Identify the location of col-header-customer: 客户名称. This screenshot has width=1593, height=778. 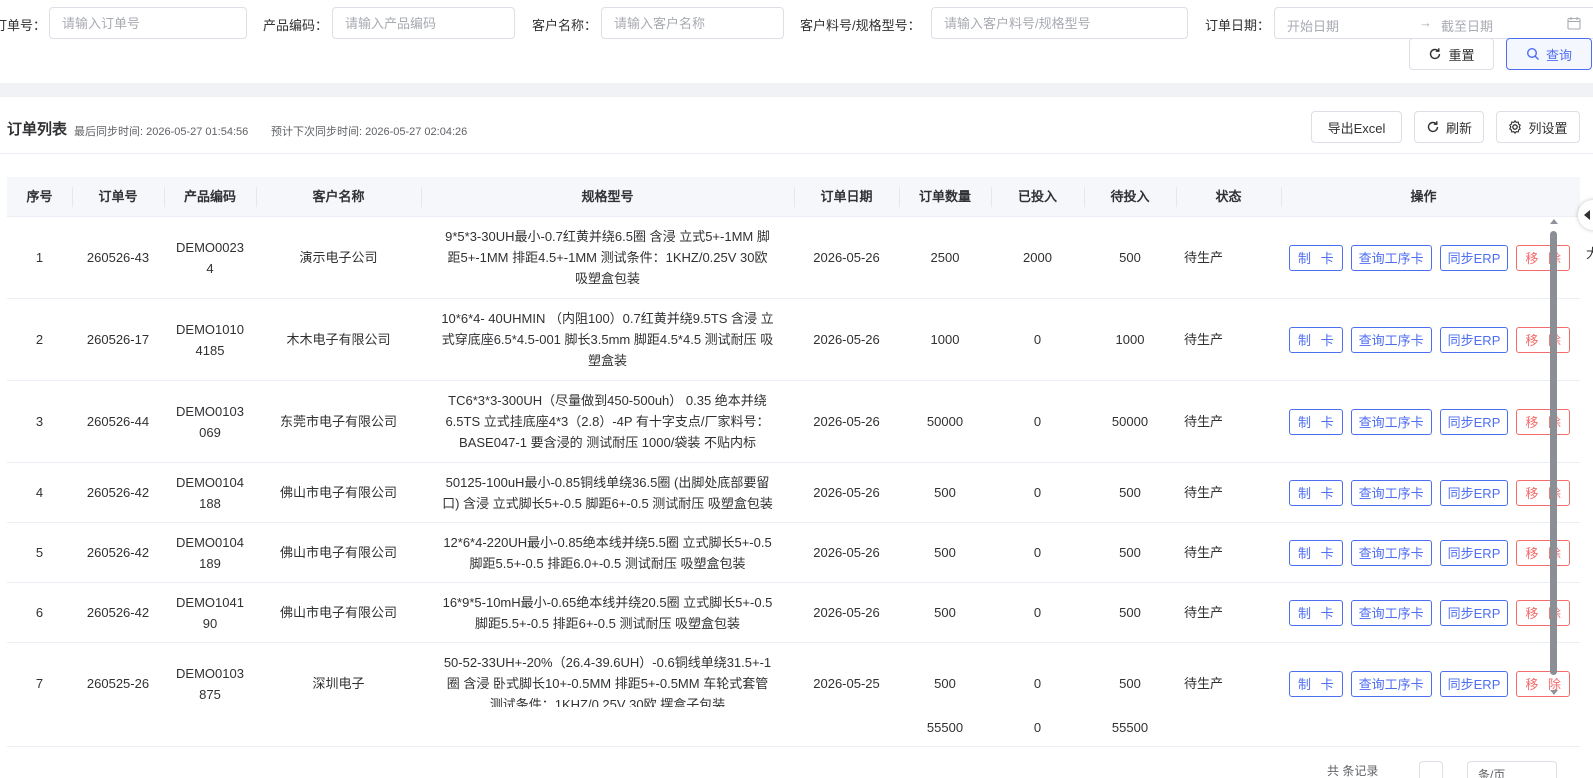
(338, 197).